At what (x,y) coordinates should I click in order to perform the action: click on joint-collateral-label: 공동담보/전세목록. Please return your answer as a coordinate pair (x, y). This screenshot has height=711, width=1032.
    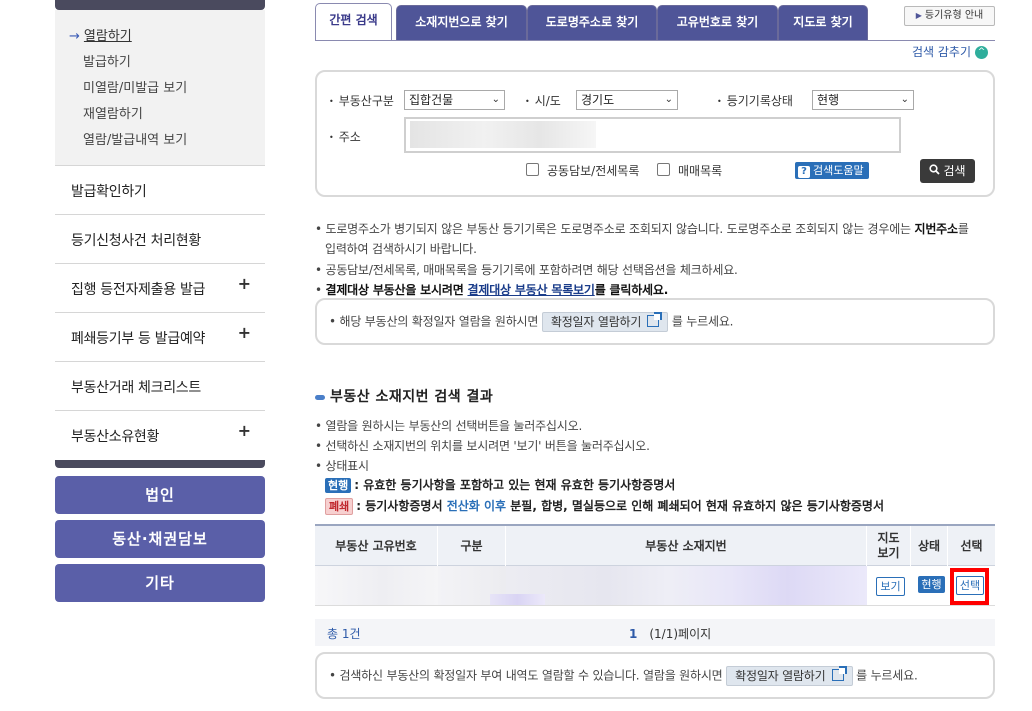
    Looking at the image, I should click on (593, 171).